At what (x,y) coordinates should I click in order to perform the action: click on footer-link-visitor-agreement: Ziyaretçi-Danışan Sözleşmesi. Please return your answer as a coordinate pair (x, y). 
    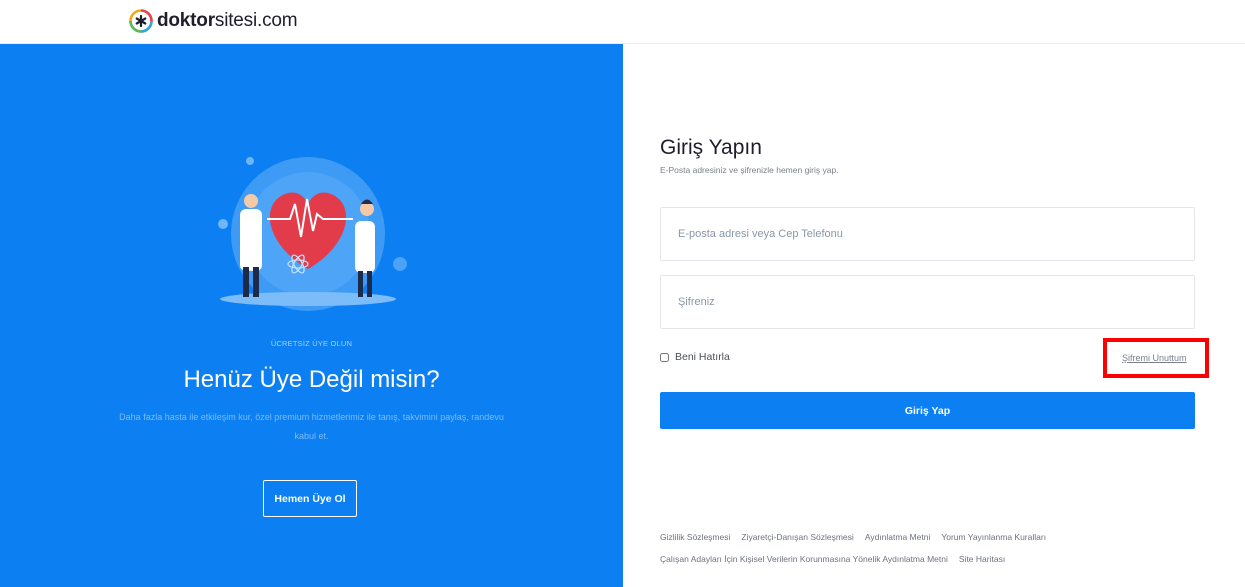
    Looking at the image, I should click on (797, 537).